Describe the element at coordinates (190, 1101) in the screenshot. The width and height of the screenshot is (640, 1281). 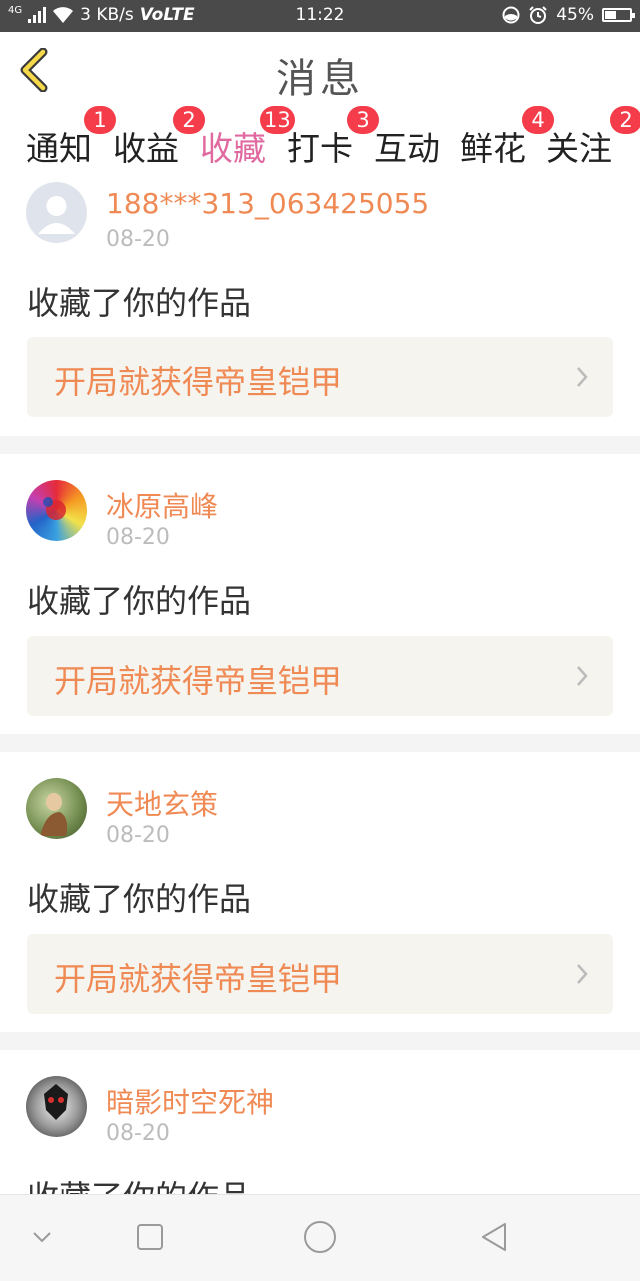
I see `username: 暗影时空死神` at that location.